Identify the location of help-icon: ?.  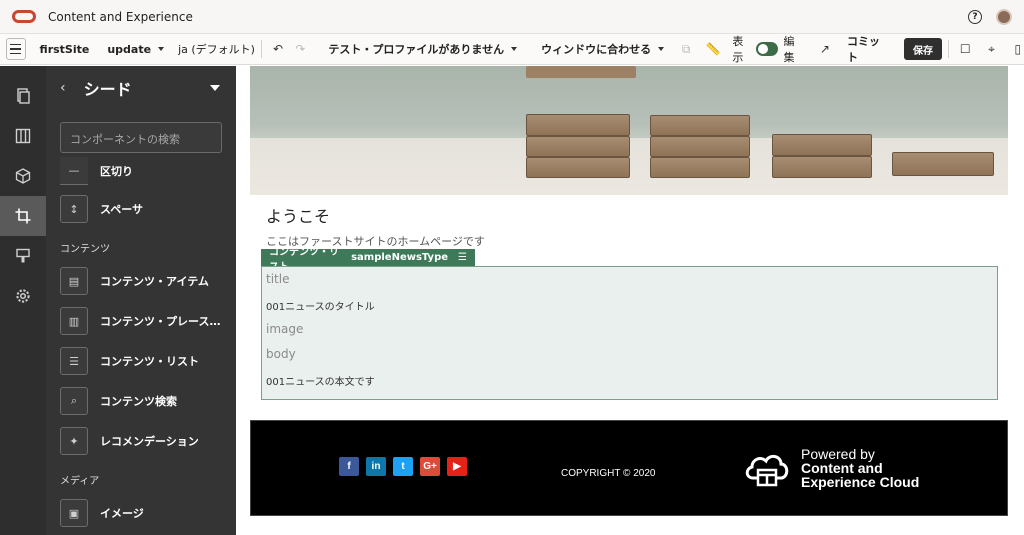
(975, 16).